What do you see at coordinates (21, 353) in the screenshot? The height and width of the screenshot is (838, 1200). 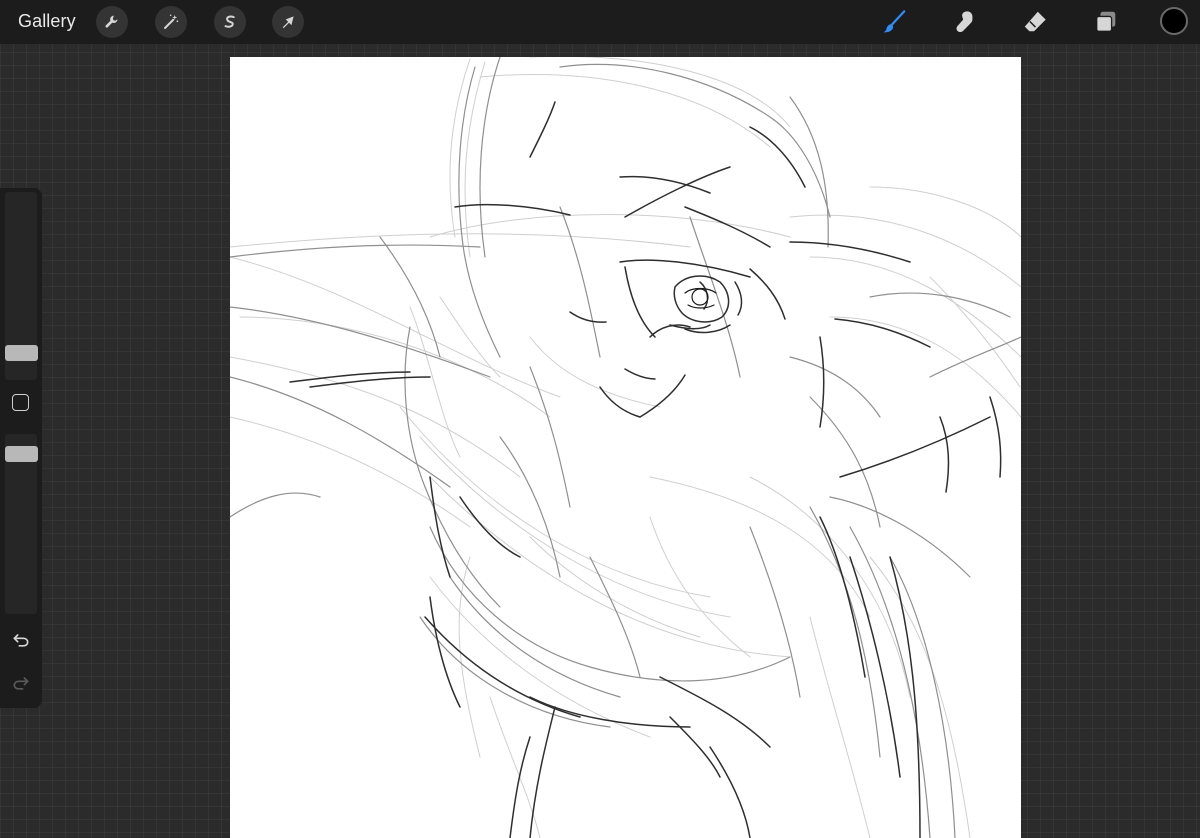 I see `brush-size-slider-thumb` at bounding box center [21, 353].